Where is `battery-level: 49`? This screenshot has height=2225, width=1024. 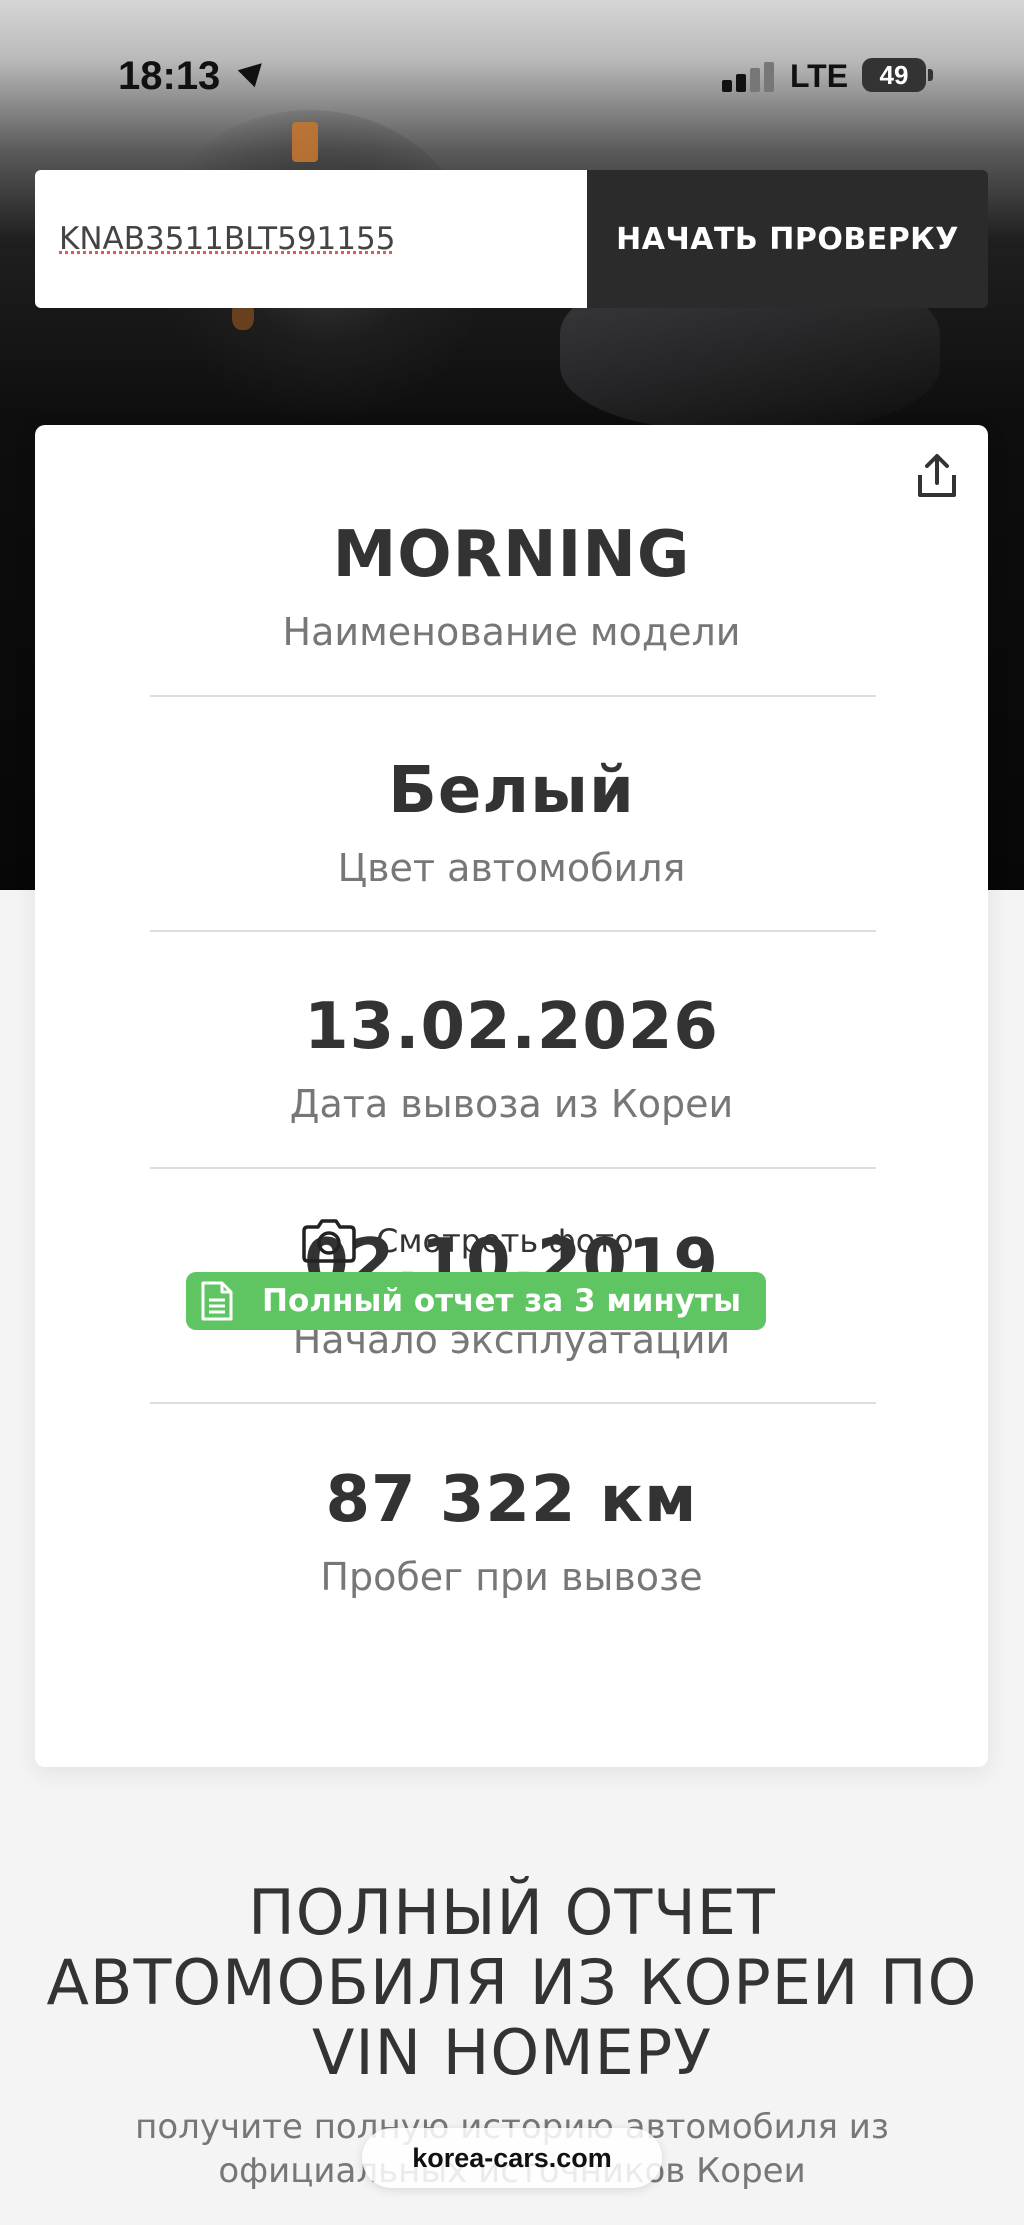 battery-level: 49 is located at coordinates (894, 75).